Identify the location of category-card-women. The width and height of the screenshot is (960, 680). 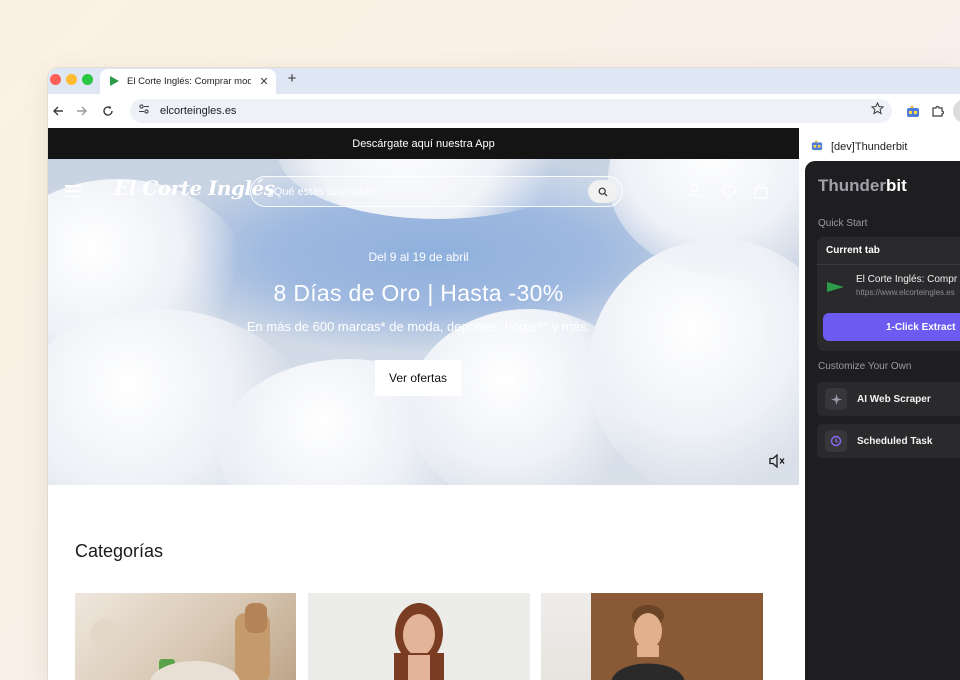
(419, 636).